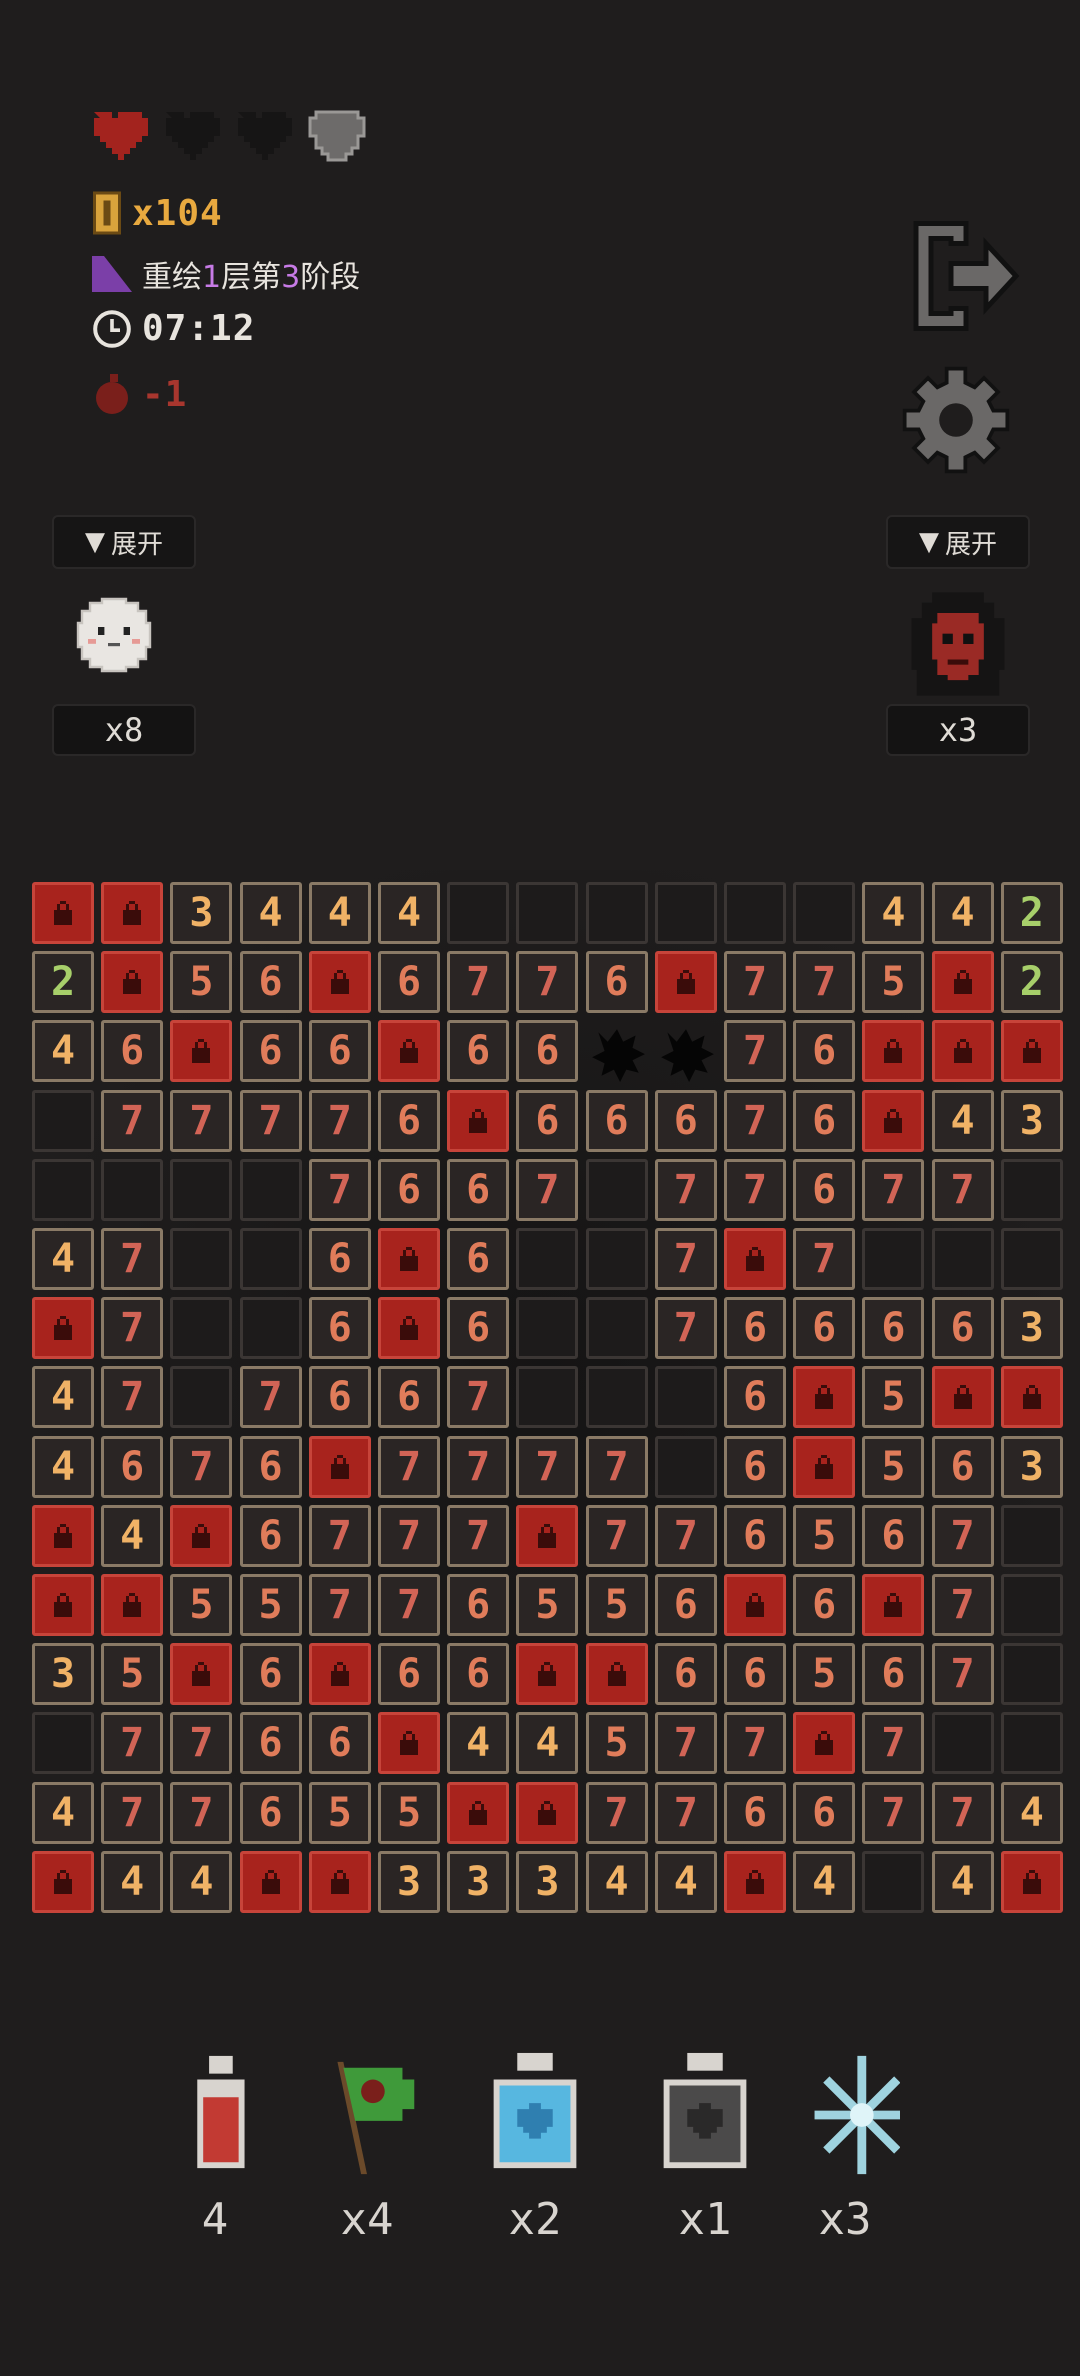 The width and height of the screenshot is (1080, 2376). What do you see at coordinates (367, 2147) in the screenshot?
I see `item-green-flag: x4` at bounding box center [367, 2147].